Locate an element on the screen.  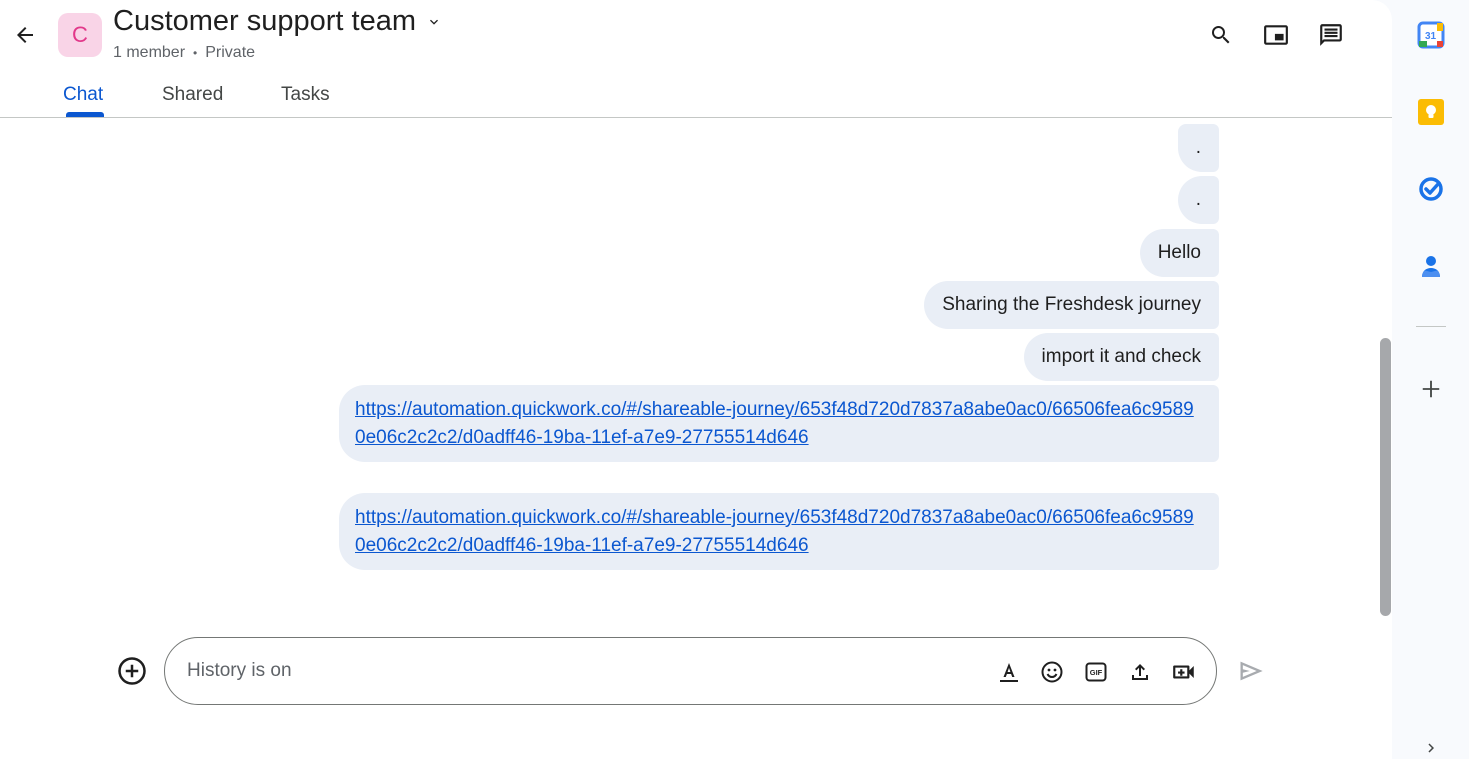
plus-icon is located at coordinates (1431, 389).